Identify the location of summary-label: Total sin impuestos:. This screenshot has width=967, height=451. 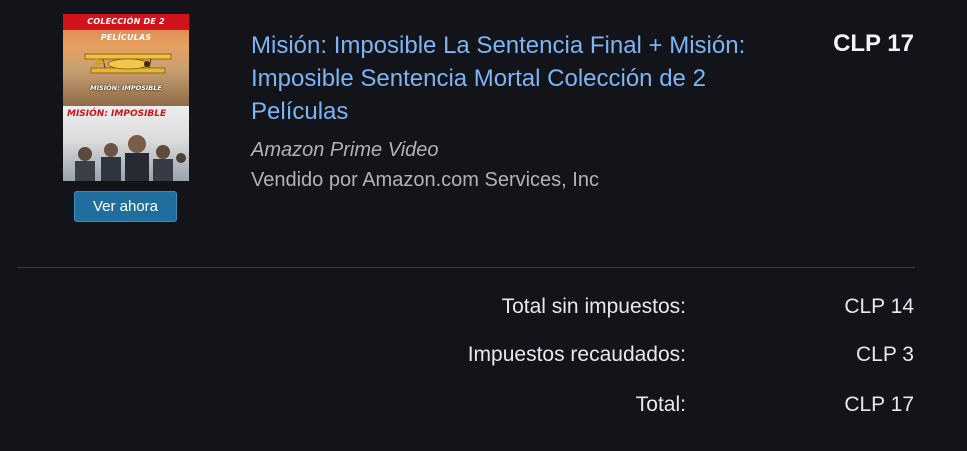
(593, 306).